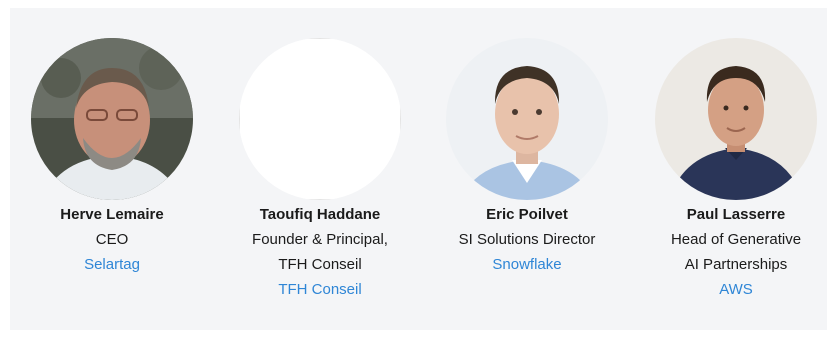 The height and width of the screenshot is (343, 827). I want to click on speaker-company-link: AWS, so click(734, 289).